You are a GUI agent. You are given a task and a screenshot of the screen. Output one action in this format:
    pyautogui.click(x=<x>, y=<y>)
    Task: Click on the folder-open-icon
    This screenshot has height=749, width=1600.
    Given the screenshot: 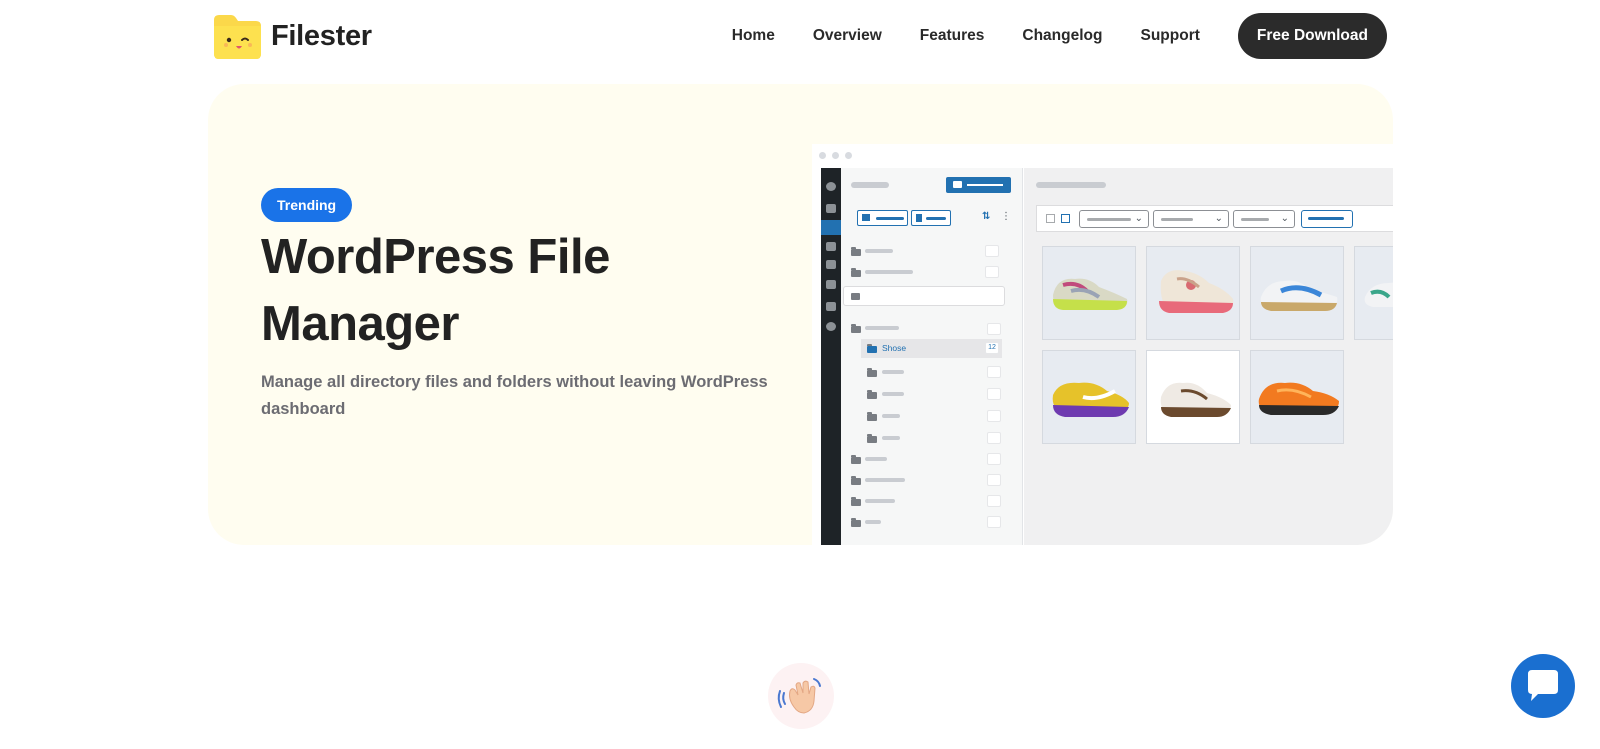 What is the action you would take?
    pyautogui.click(x=856, y=328)
    